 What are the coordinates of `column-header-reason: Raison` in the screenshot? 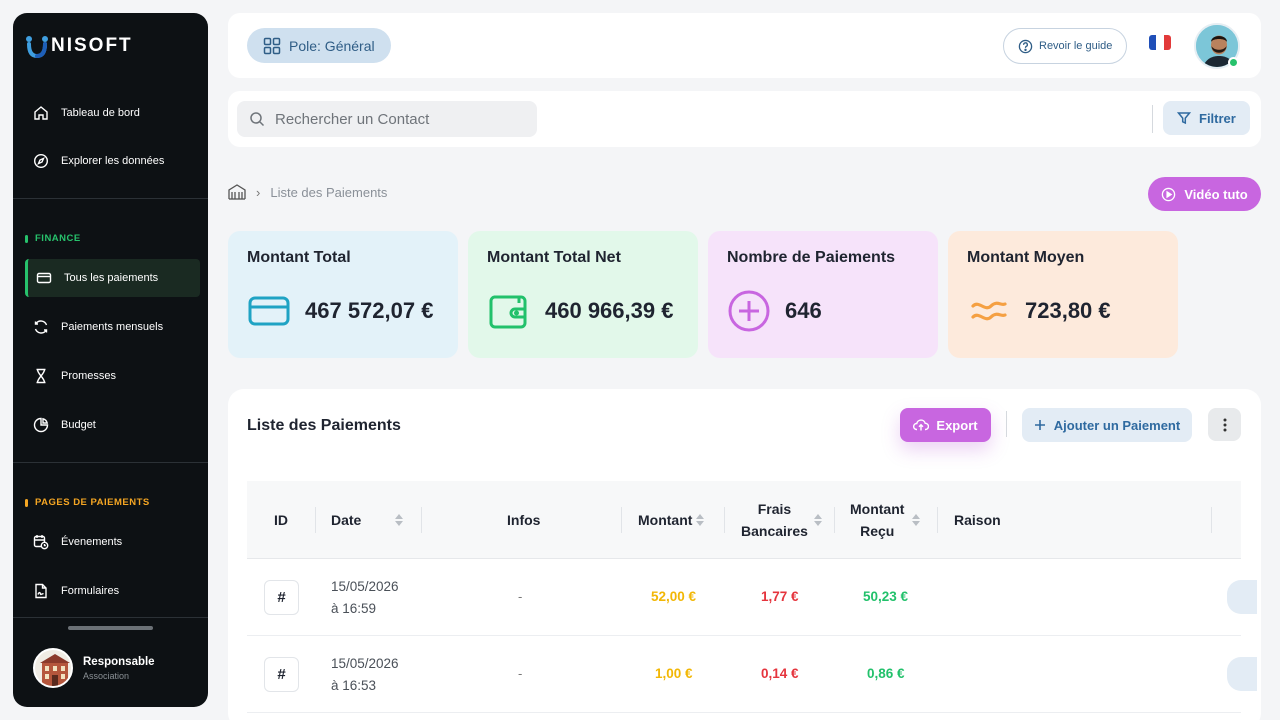 It's located at (977, 520).